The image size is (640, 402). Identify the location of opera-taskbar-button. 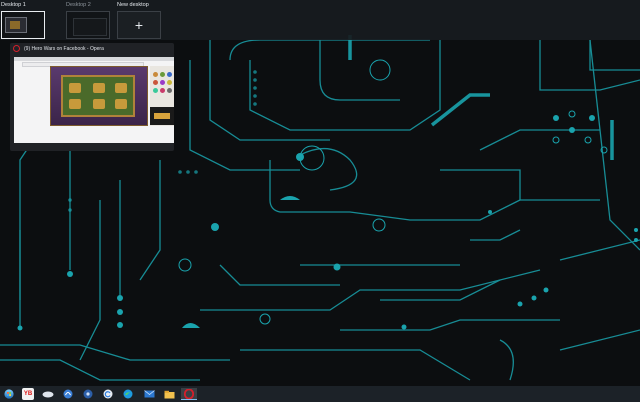
(189, 394).